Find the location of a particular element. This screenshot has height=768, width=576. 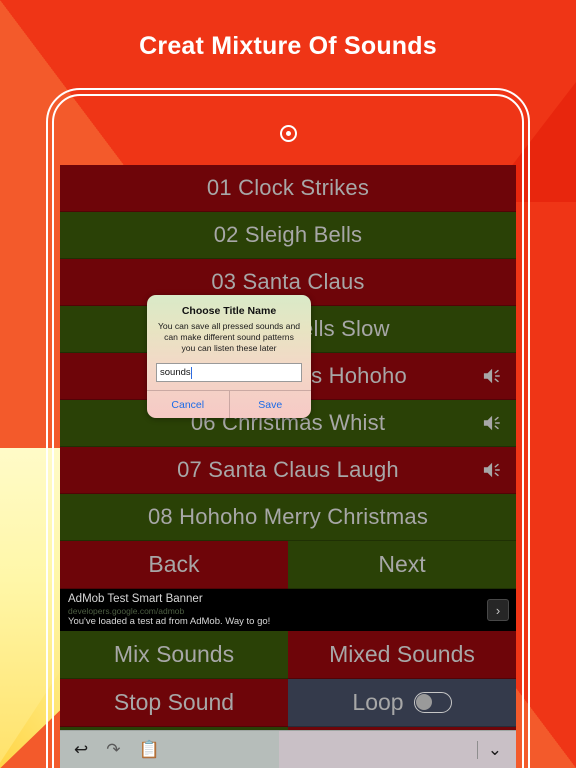

nav-button-row: Back Next is located at coordinates (288, 565).